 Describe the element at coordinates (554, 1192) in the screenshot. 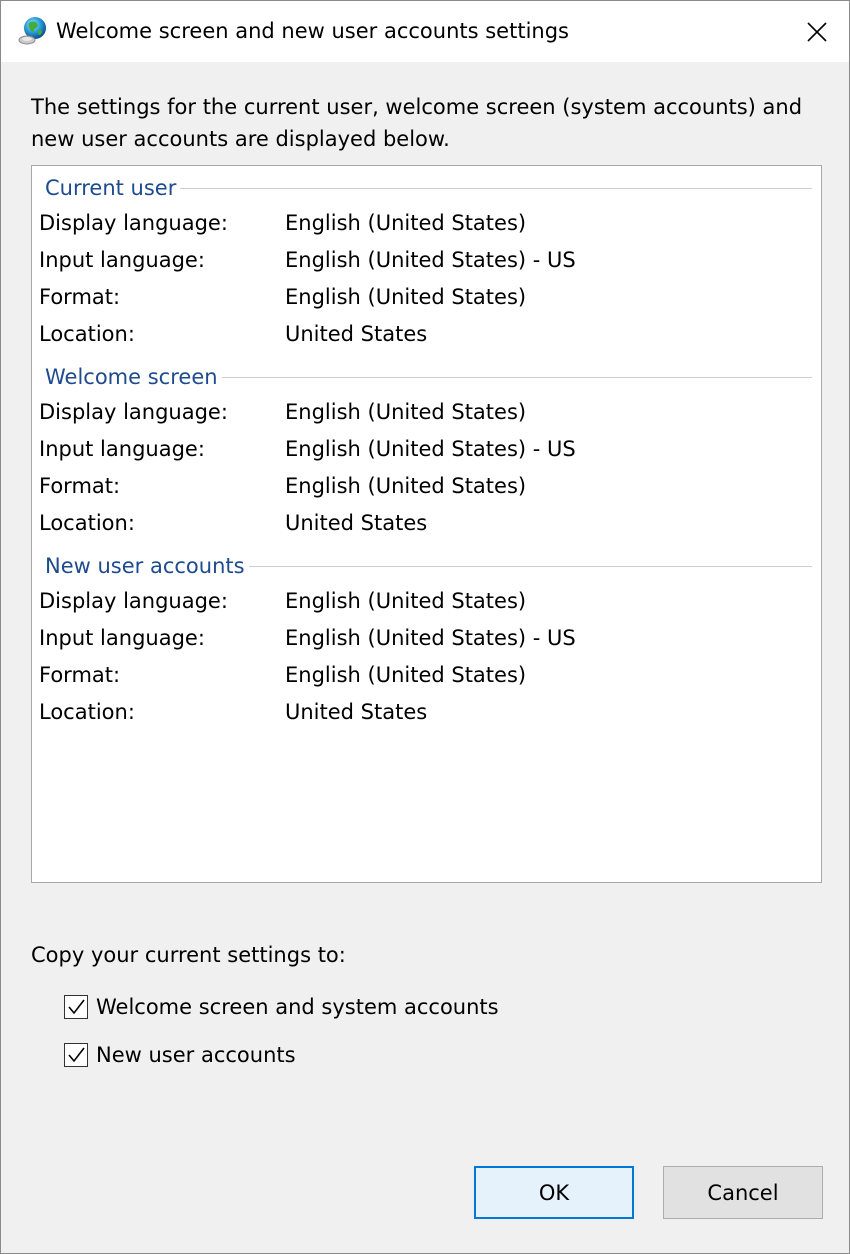

I see `ok-button: OK` at that location.